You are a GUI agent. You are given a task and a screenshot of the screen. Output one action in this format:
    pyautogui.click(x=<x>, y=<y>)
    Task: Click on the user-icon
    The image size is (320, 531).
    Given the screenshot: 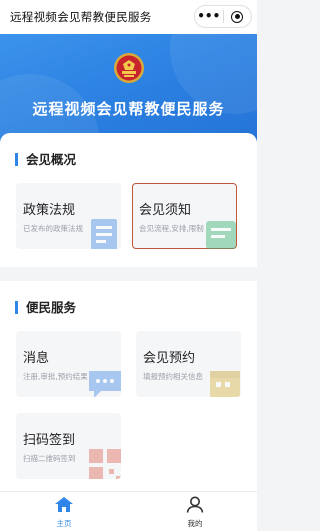 What is the action you would take?
    pyautogui.click(x=195, y=504)
    